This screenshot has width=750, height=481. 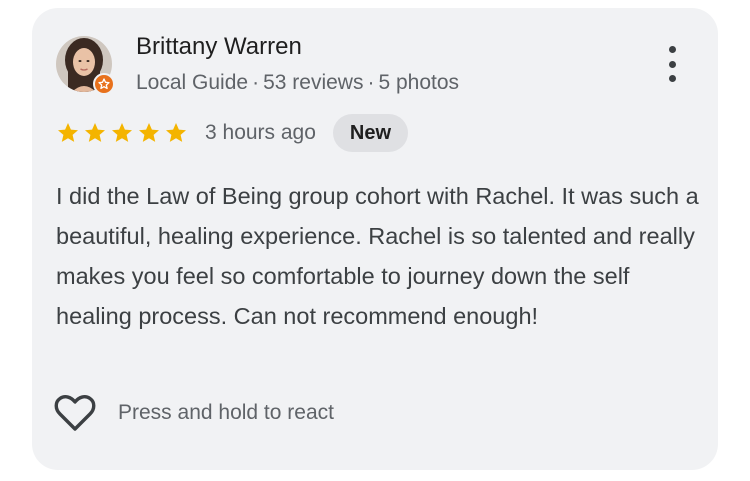 I want to click on review-count: 53 reviews, so click(x=313, y=82).